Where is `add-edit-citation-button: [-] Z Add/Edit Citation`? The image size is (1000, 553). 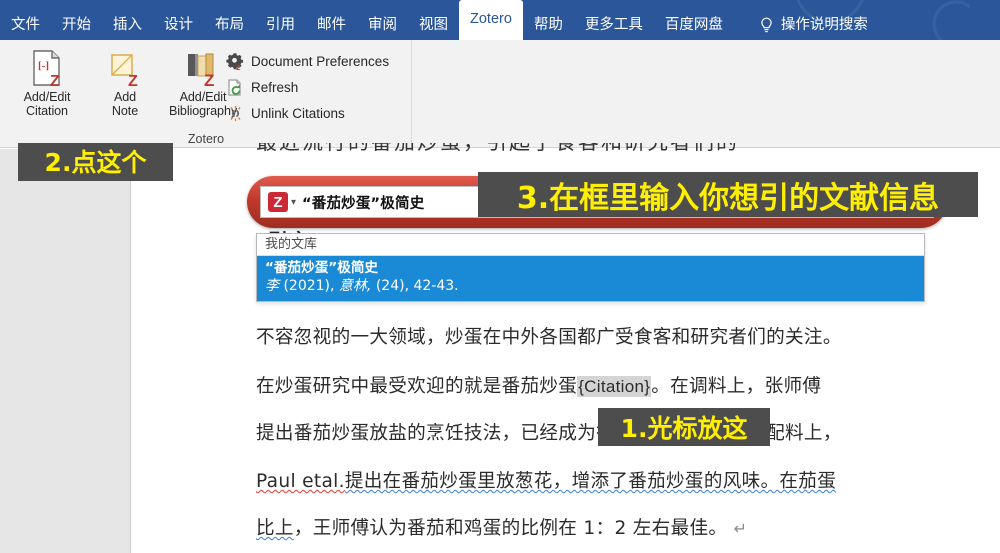
add-edit-citation-button: [-] Z Add/Edit Citation is located at coordinates (47, 82).